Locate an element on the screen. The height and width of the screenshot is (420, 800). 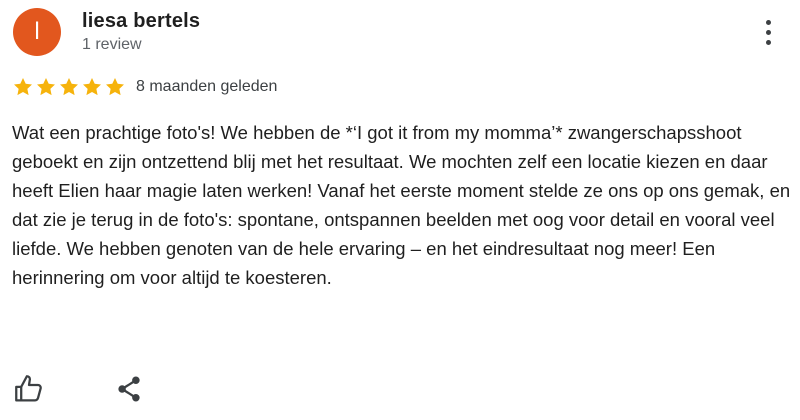
share-icon is located at coordinates (129, 389).